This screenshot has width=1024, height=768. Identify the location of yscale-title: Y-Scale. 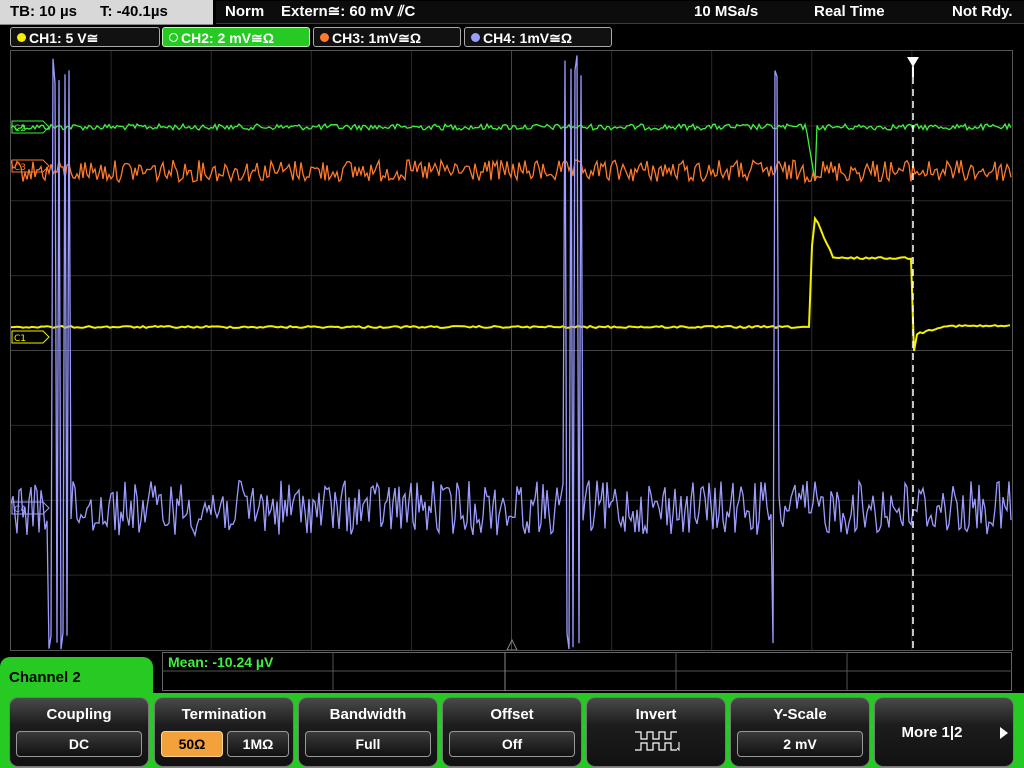
(800, 714).